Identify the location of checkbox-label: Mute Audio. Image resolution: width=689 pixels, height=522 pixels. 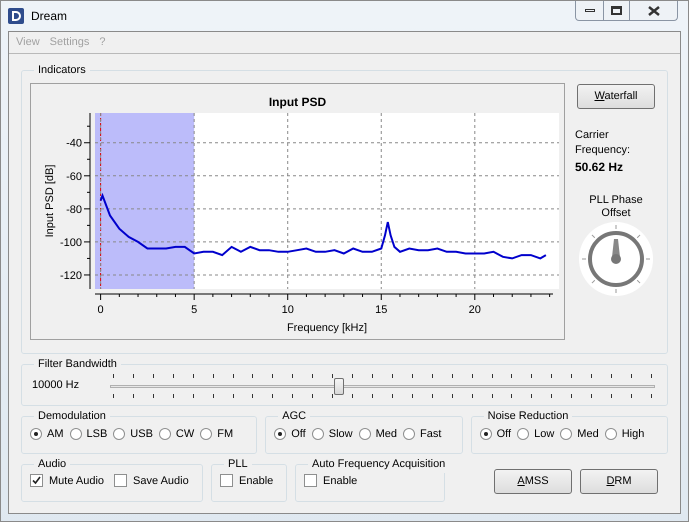
(76, 481).